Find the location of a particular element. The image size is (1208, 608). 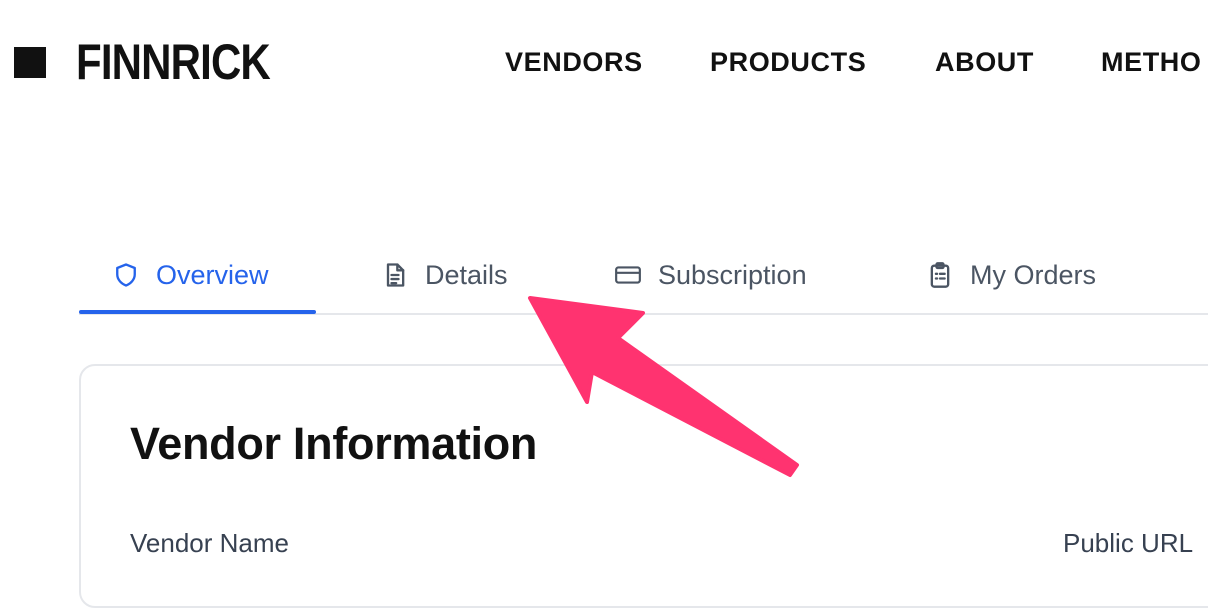

tab-details: Details is located at coordinates (444, 275).